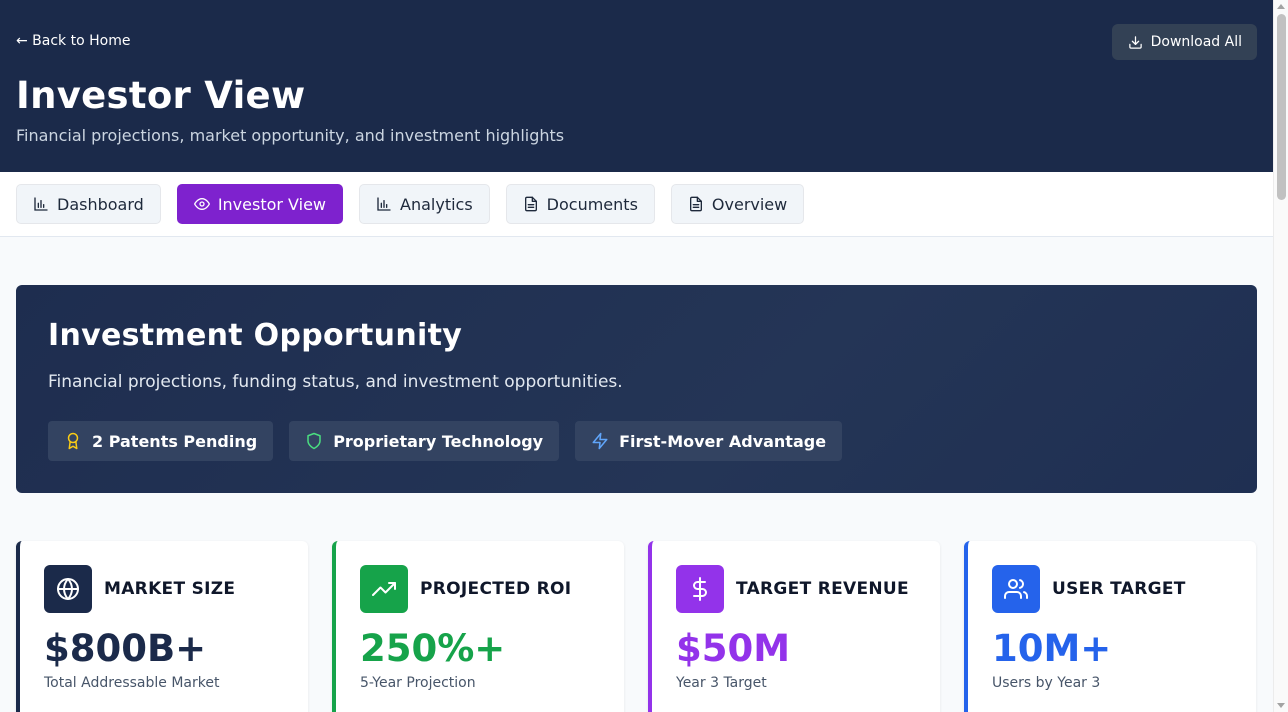 The image size is (1288, 712). I want to click on lightning-icon, so click(600, 441).